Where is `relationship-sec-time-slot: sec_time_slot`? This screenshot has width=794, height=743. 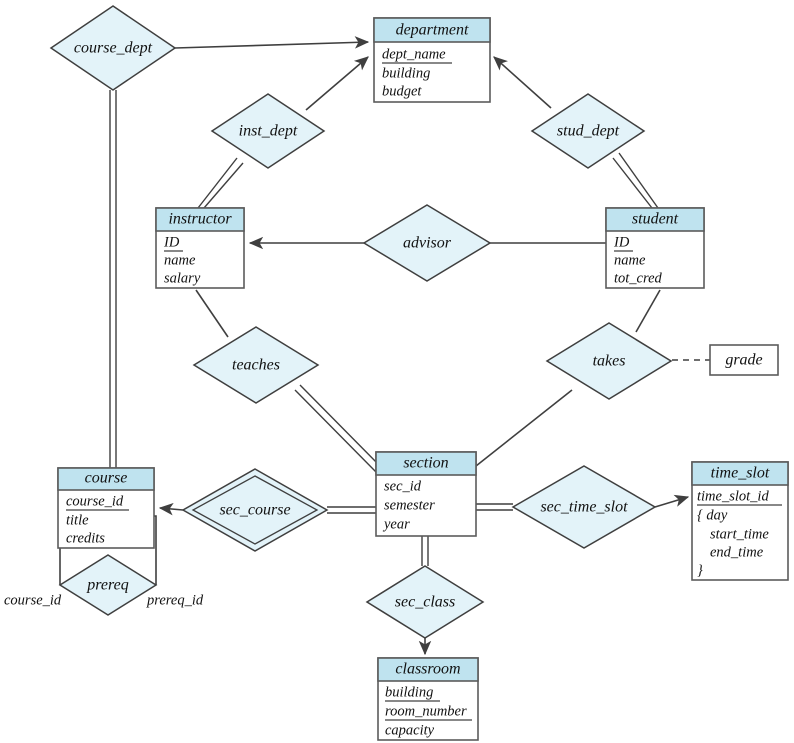 relationship-sec-time-slot: sec_time_slot is located at coordinates (584, 507).